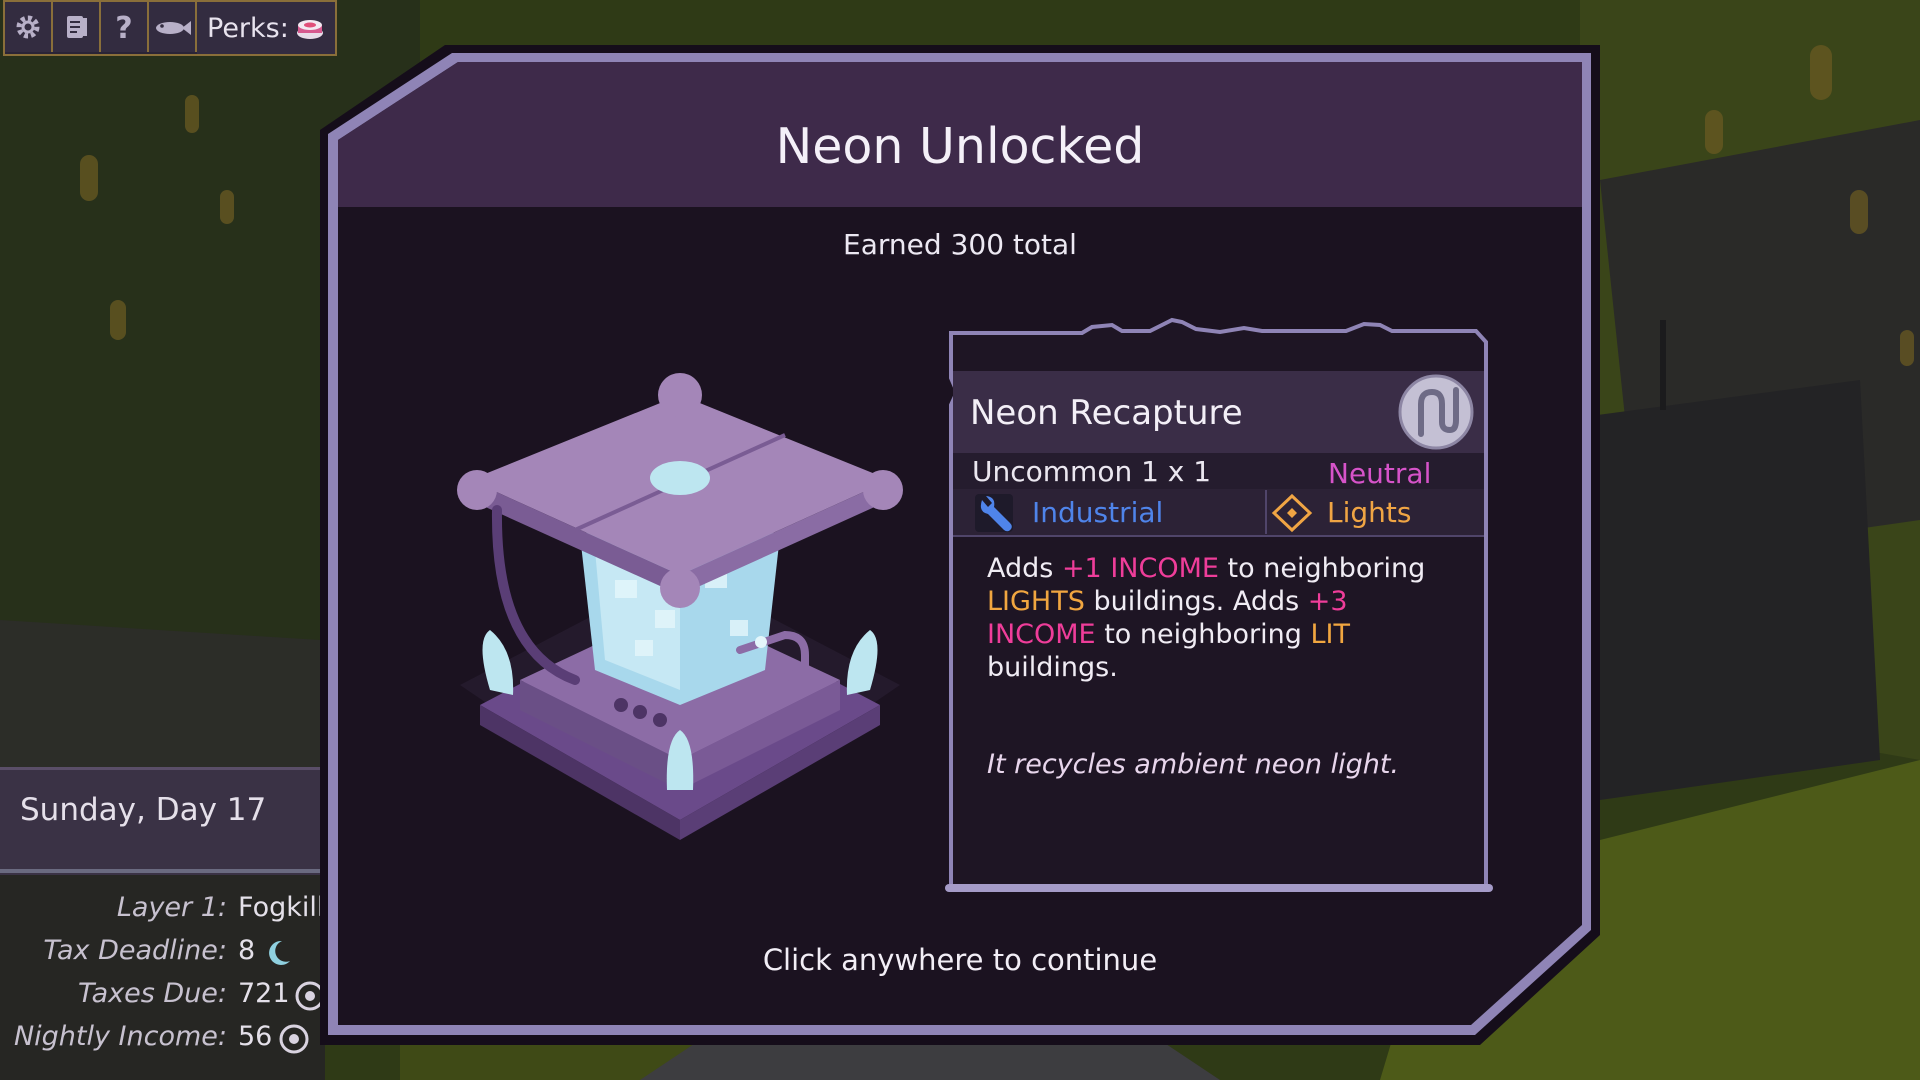 The image size is (1920, 1080). I want to click on help-button: ?, so click(125, 27).